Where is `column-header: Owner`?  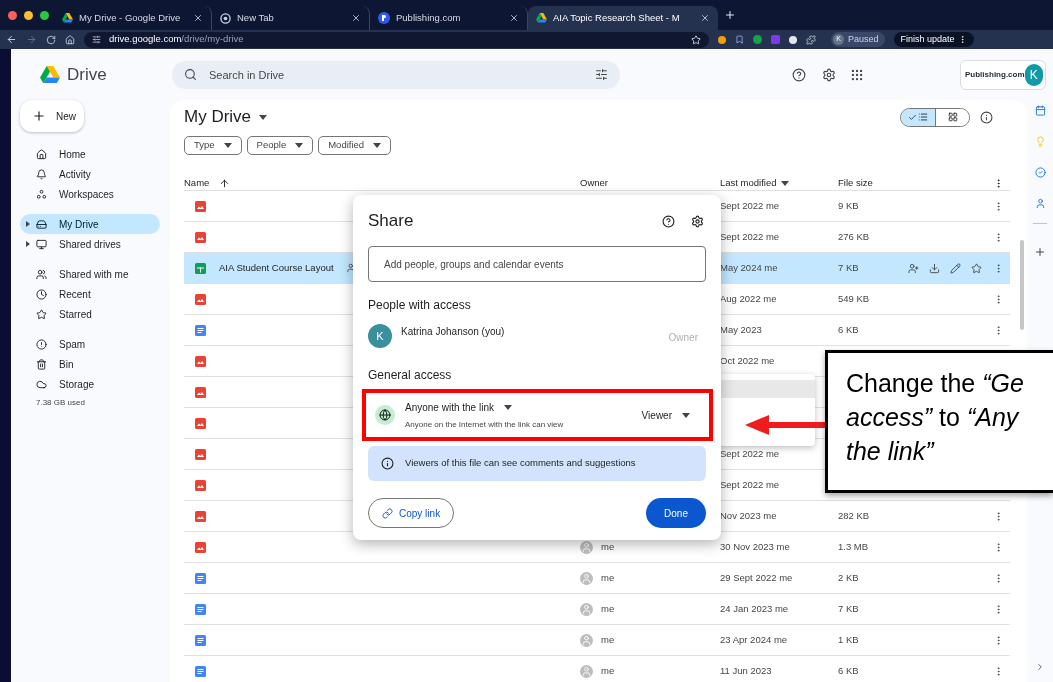 column-header: Owner is located at coordinates (594, 182).